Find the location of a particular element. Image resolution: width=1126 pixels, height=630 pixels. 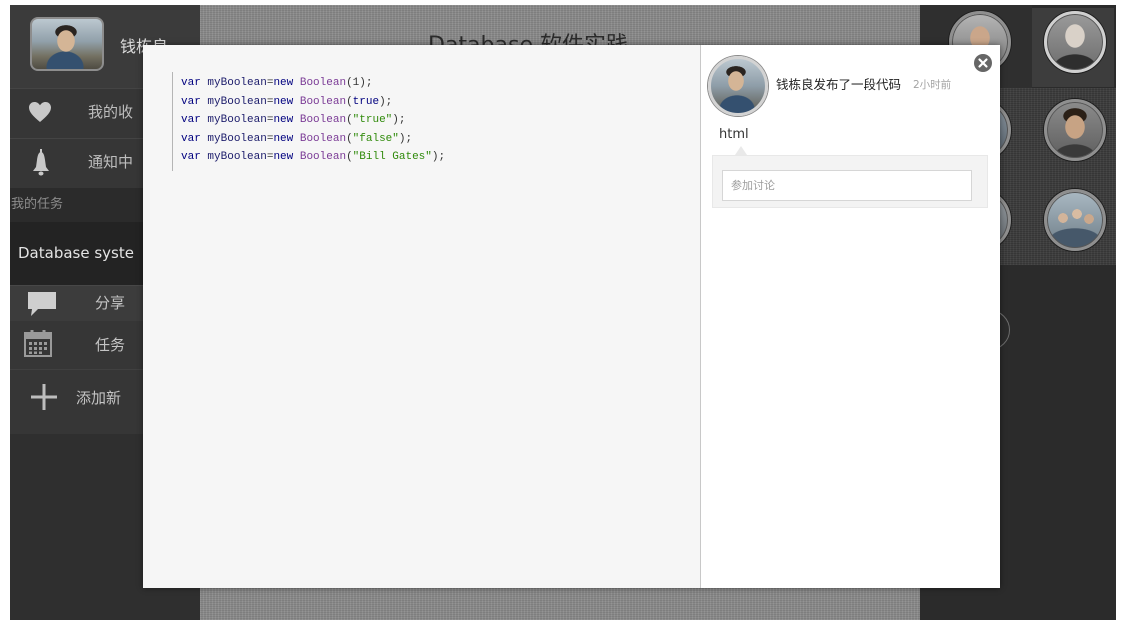

code-line: var myBoolean=new Boolean("true"); is located at coordinates (313, 120).